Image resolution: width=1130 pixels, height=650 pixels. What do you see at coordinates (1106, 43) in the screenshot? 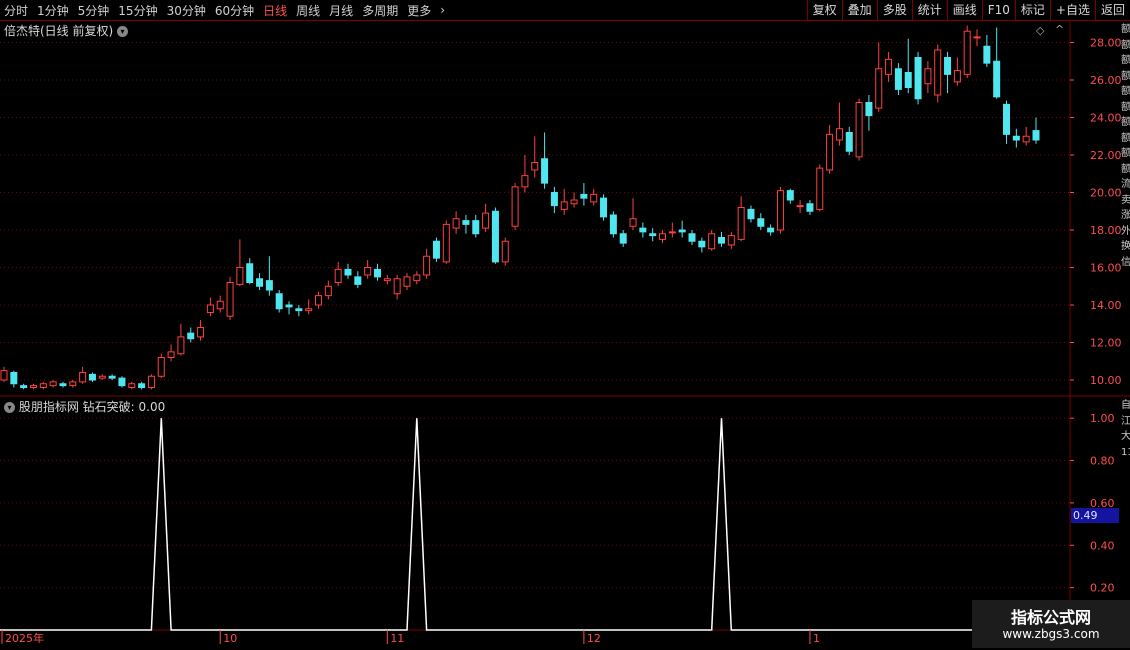
I see `price-tick-label: 28.00` at bounding box center [1106, 43].